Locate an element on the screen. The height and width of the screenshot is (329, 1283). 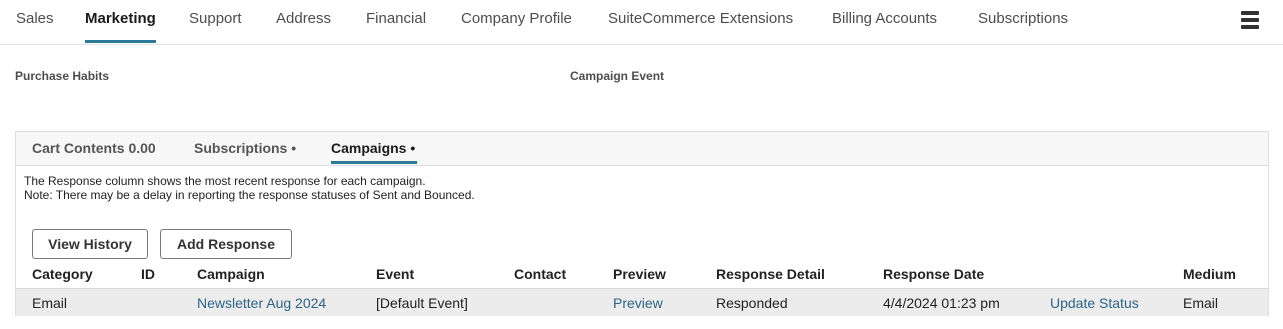
campaign-event-label: Campaign Event is located at coordinates (617, 76).